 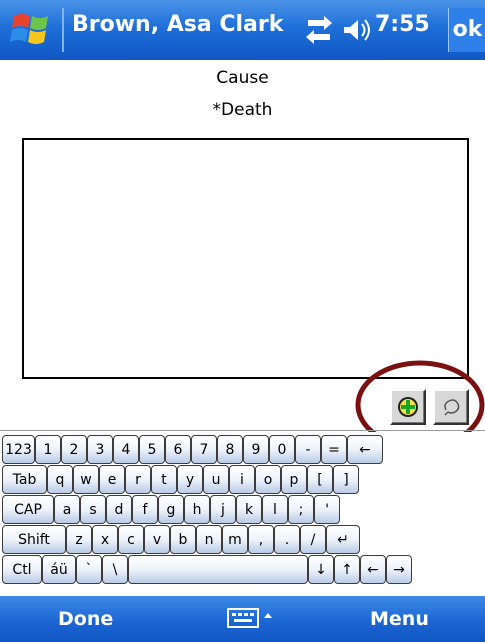 I want to click on key-up: ↑, so click(x=347, y=569).